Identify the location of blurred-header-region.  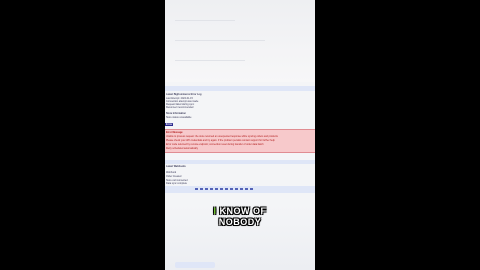
(240, 41).